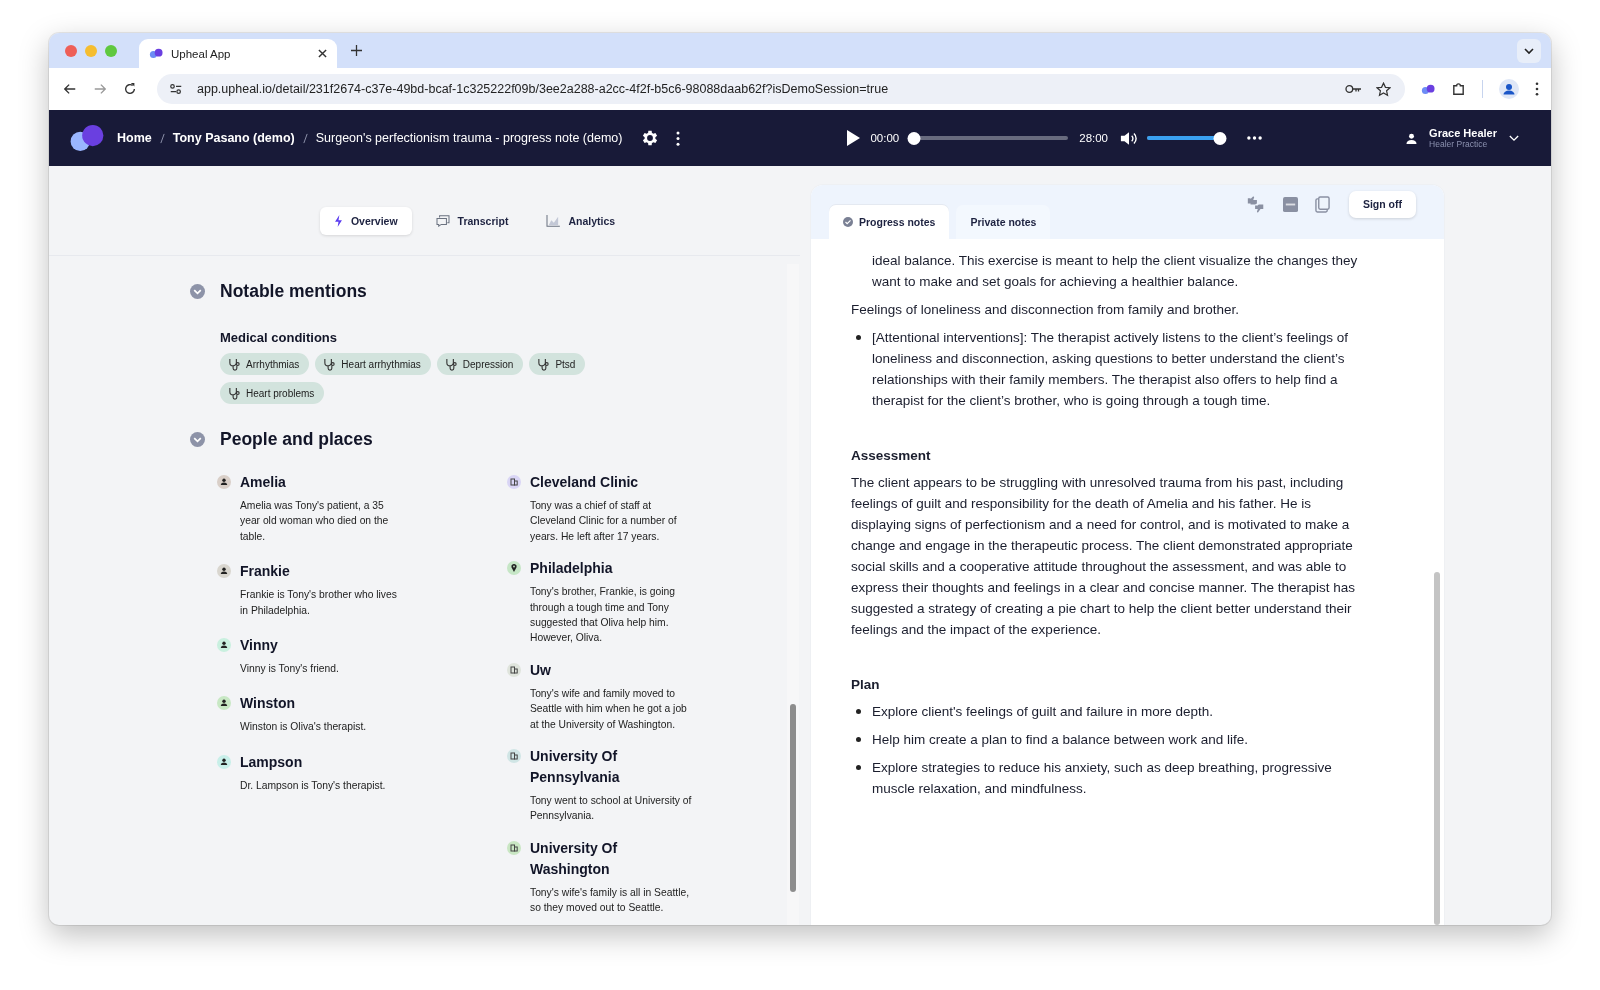  I want to click on sign-off-button: Sign off, so click(1382, 204).